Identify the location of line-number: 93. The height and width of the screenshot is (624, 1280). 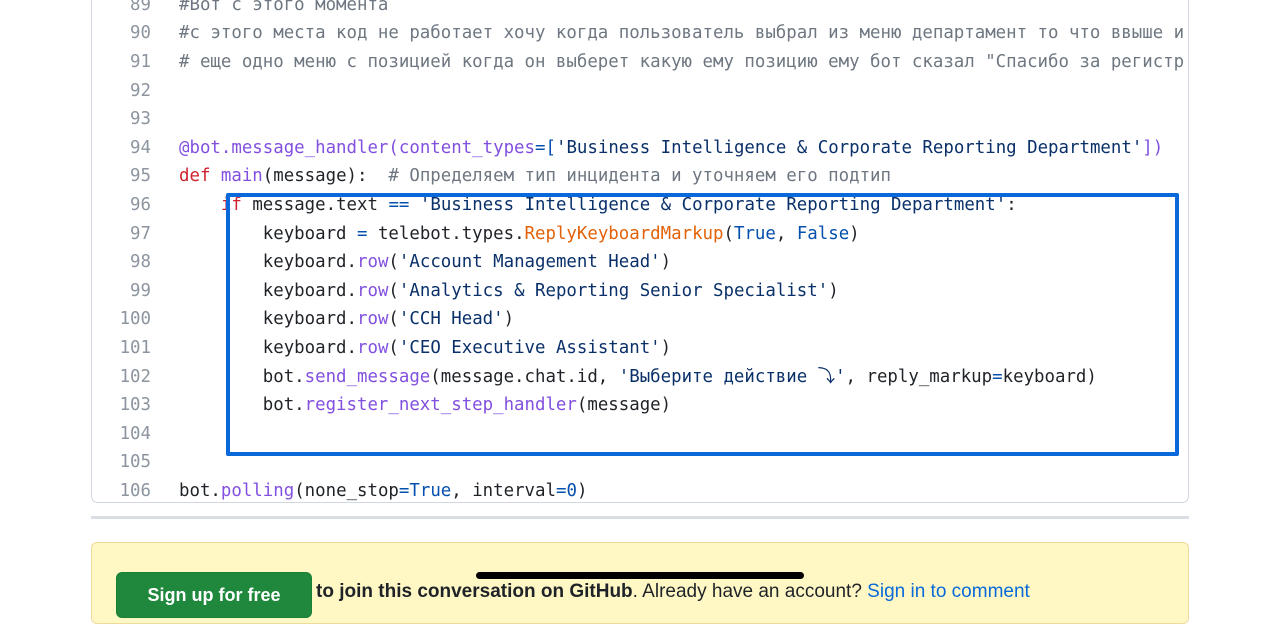
(121, 119).